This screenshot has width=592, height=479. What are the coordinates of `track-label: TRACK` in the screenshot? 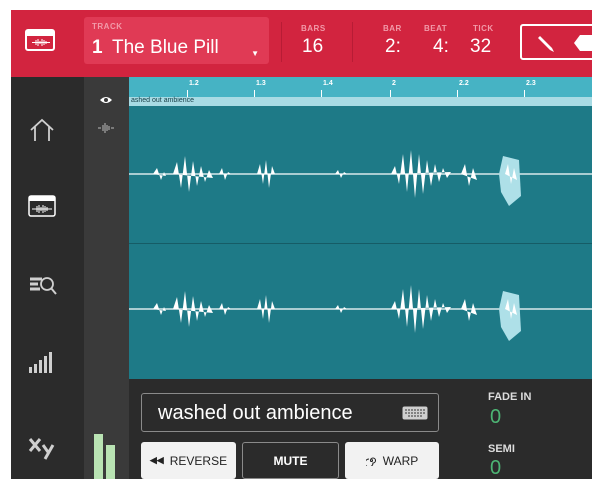 It's located at (107, 26).